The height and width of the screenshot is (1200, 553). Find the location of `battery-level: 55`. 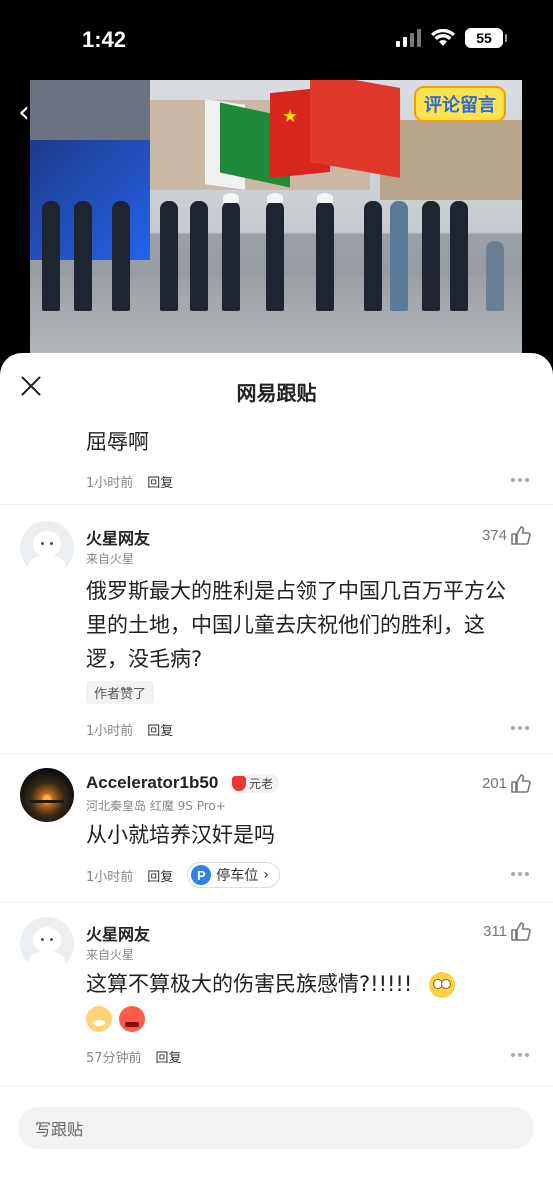

battery-level: 55 is located at coordinates (484, 38).